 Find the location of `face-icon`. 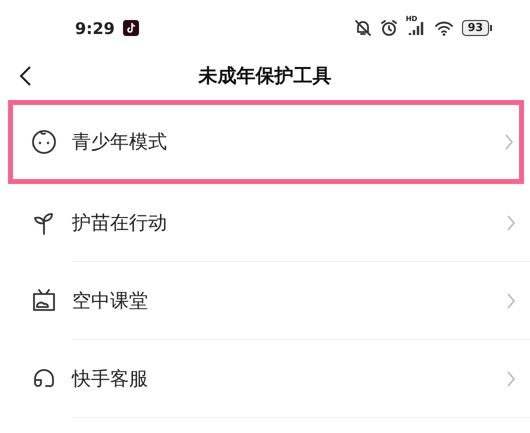

face-icon is located at coordinates (44, 142).